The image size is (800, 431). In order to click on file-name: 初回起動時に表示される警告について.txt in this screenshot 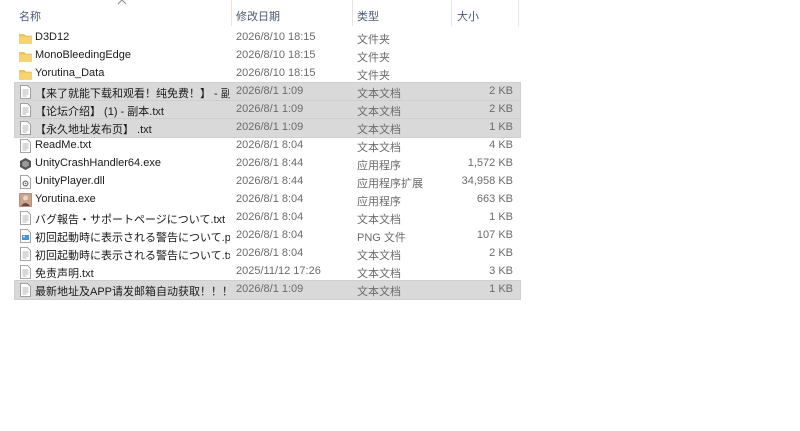, I will do `click(132, 256)`.